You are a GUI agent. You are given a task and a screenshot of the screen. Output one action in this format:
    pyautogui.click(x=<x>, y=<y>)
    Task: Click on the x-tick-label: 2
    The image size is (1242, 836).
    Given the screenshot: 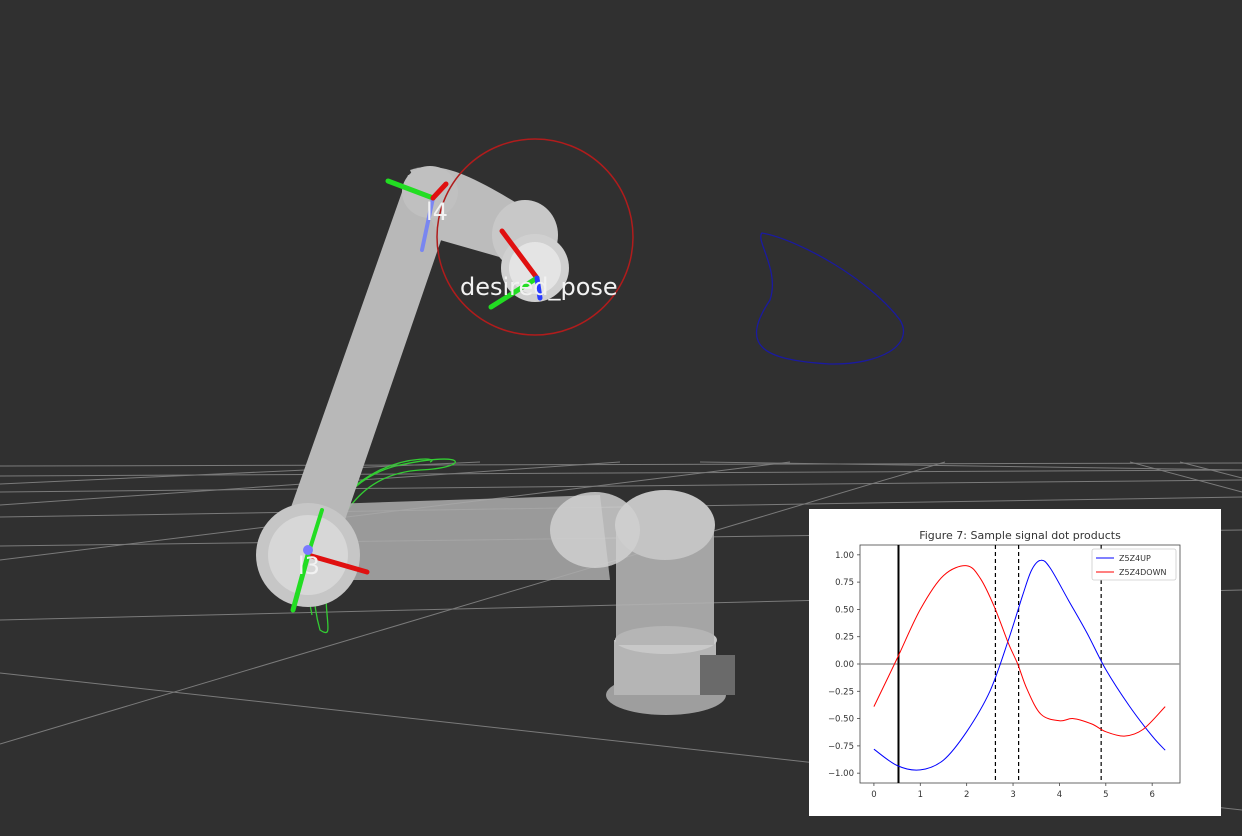 What is the action you would take?
    pyautogui.click(x=966, y=795)
    